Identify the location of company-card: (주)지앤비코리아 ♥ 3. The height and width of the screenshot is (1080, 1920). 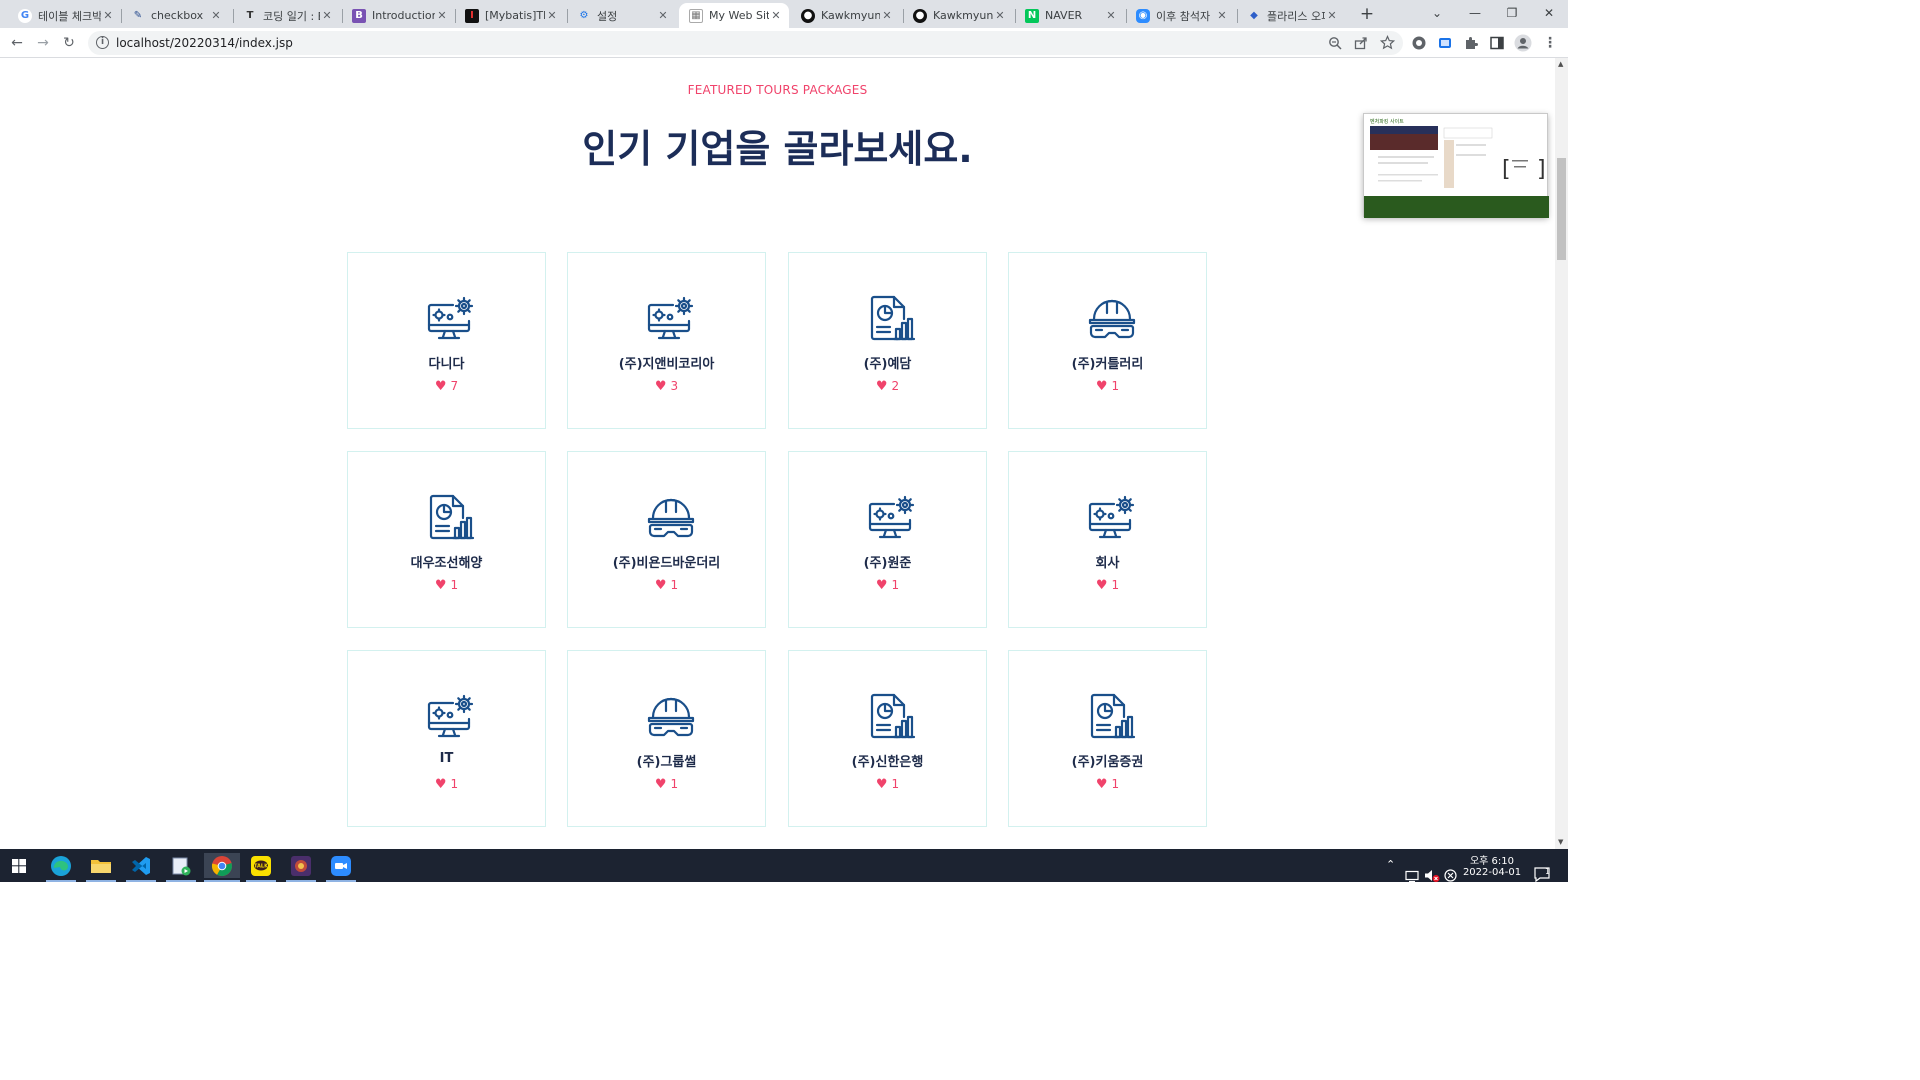
(666, 340).